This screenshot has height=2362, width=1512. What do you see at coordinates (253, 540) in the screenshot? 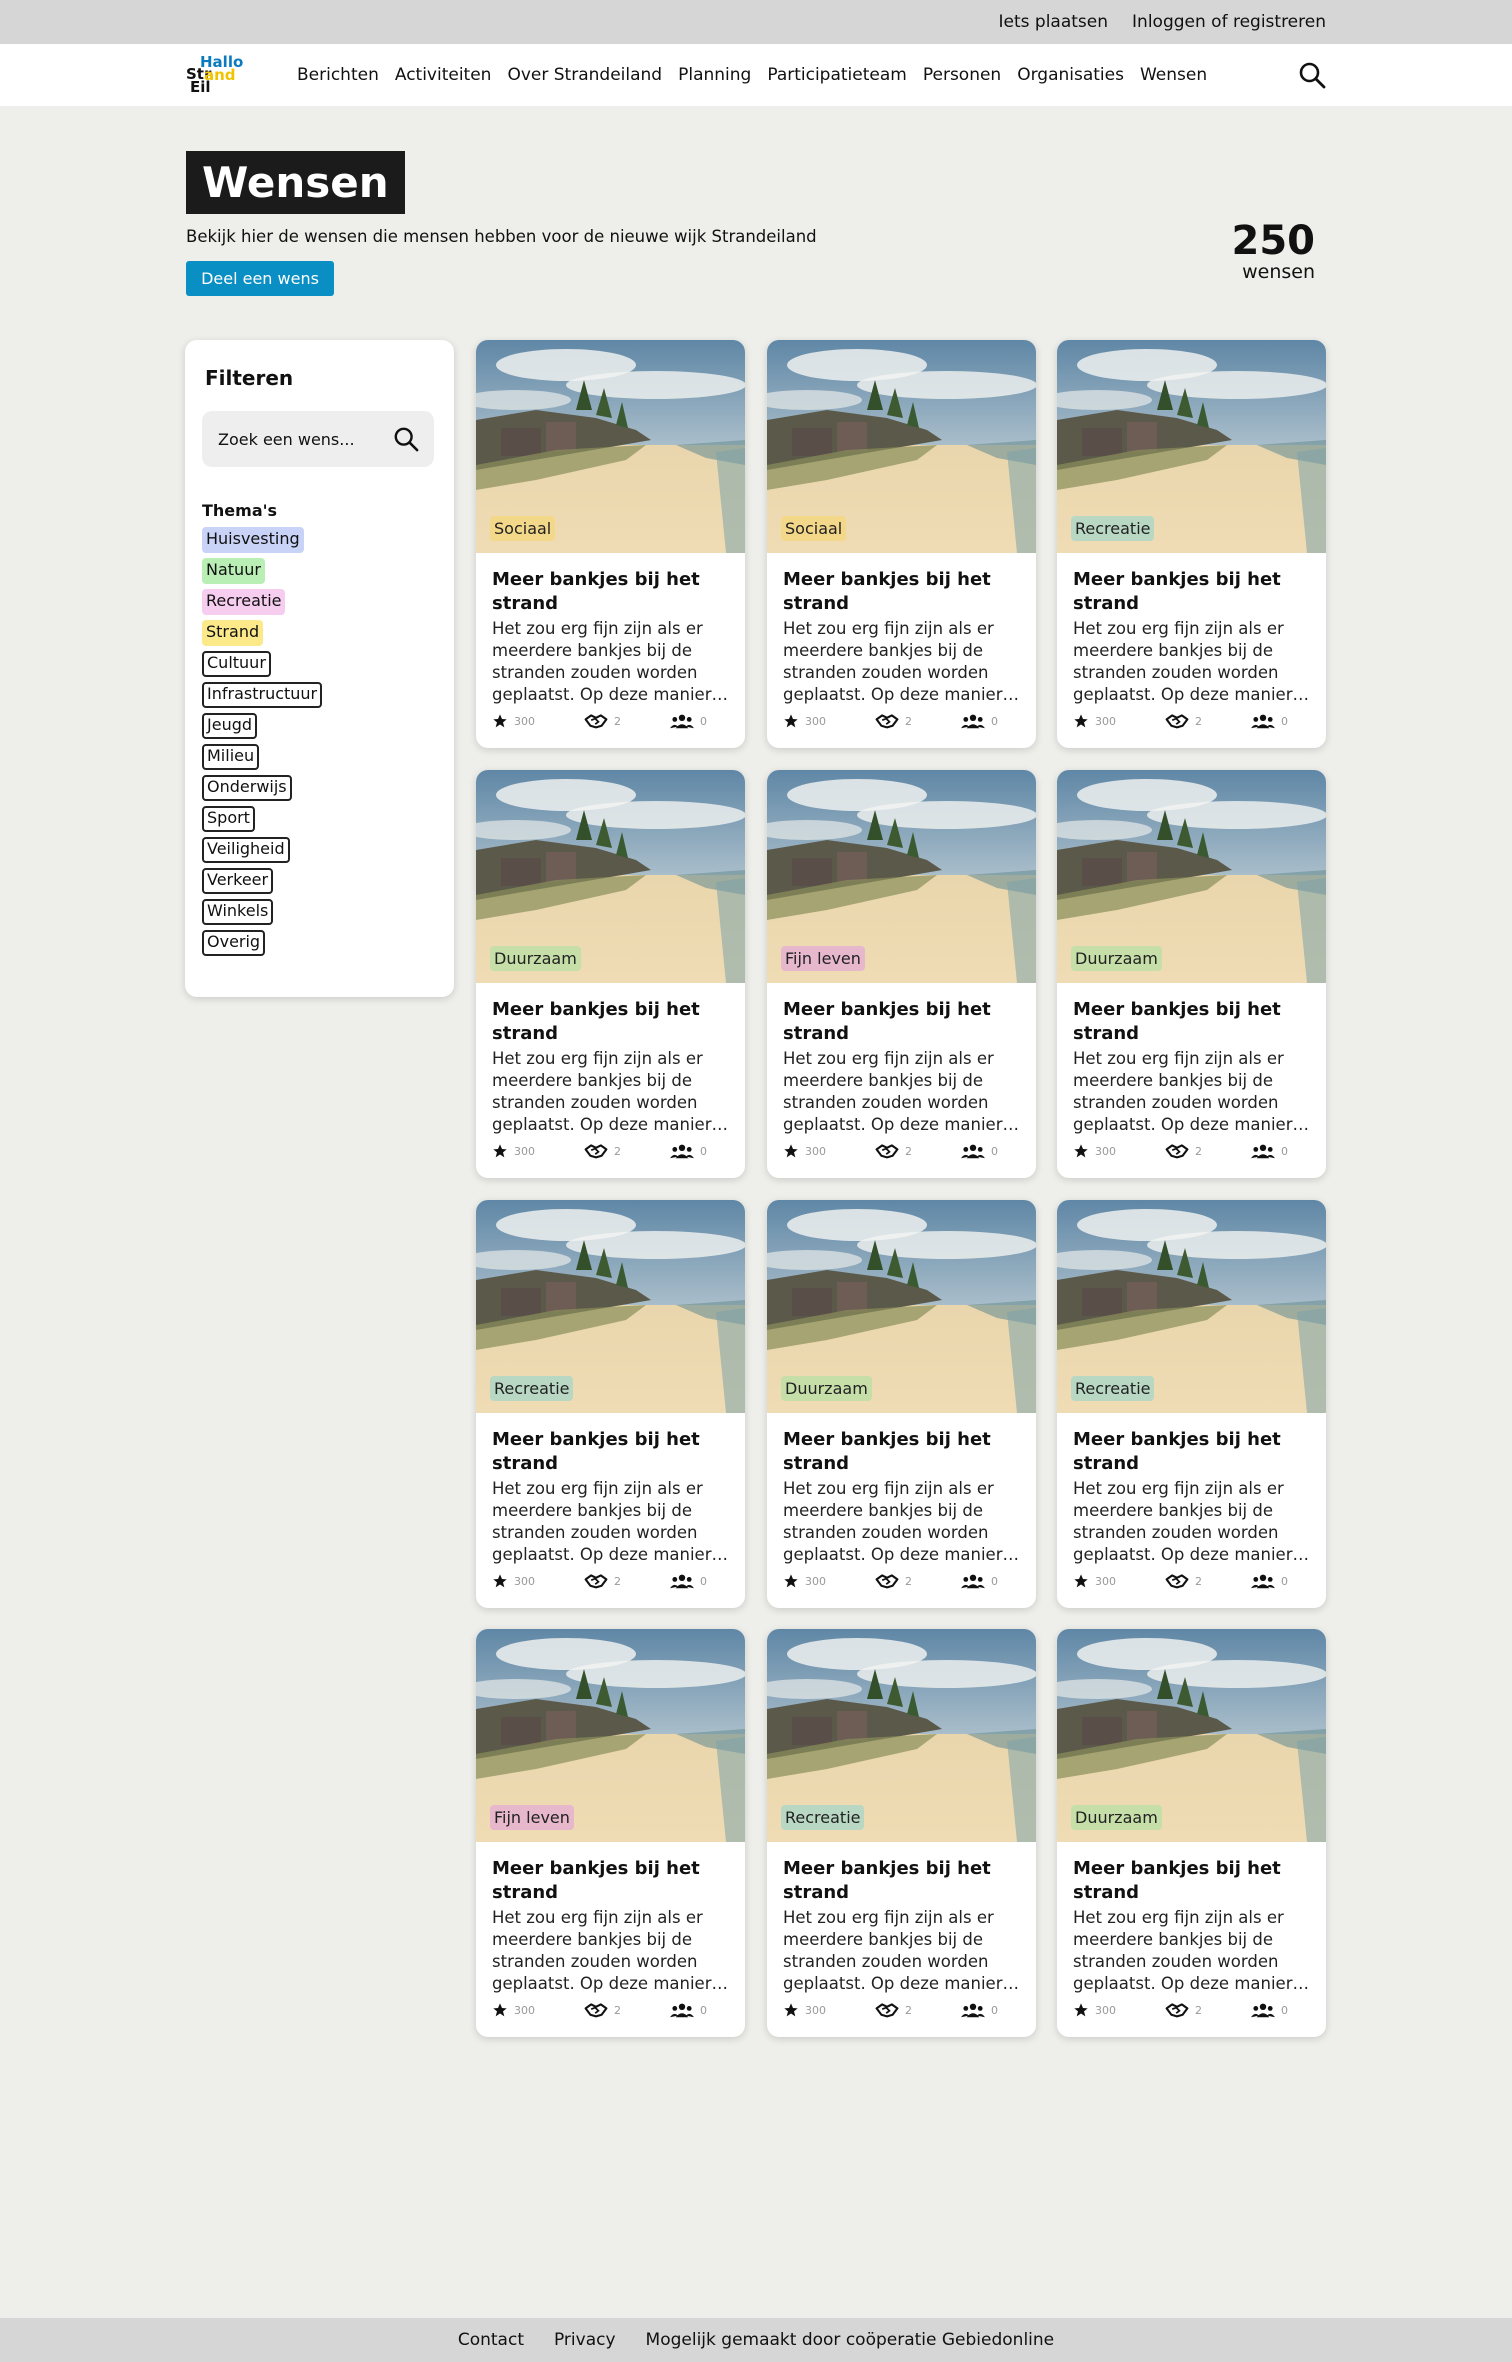
I see `theme-tag-huisvesting: Huisvesting` at bounding box center [253, 540].